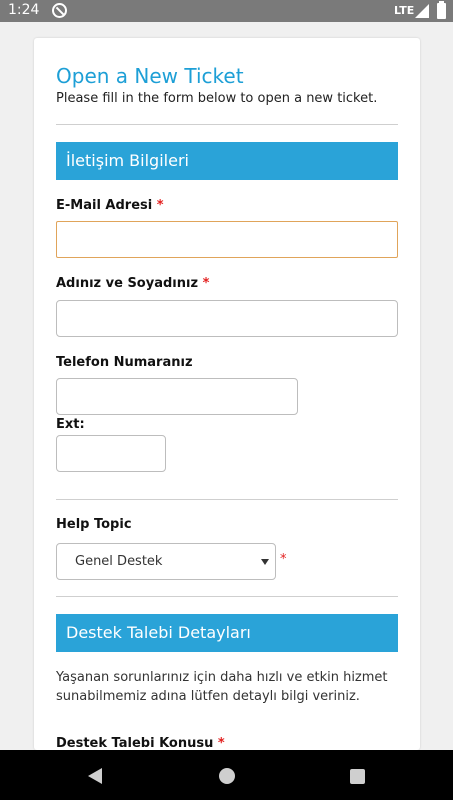 This screenshot has height=800, width=453. I want to click on page-title: Open a New Ticket, so click(150, 76).